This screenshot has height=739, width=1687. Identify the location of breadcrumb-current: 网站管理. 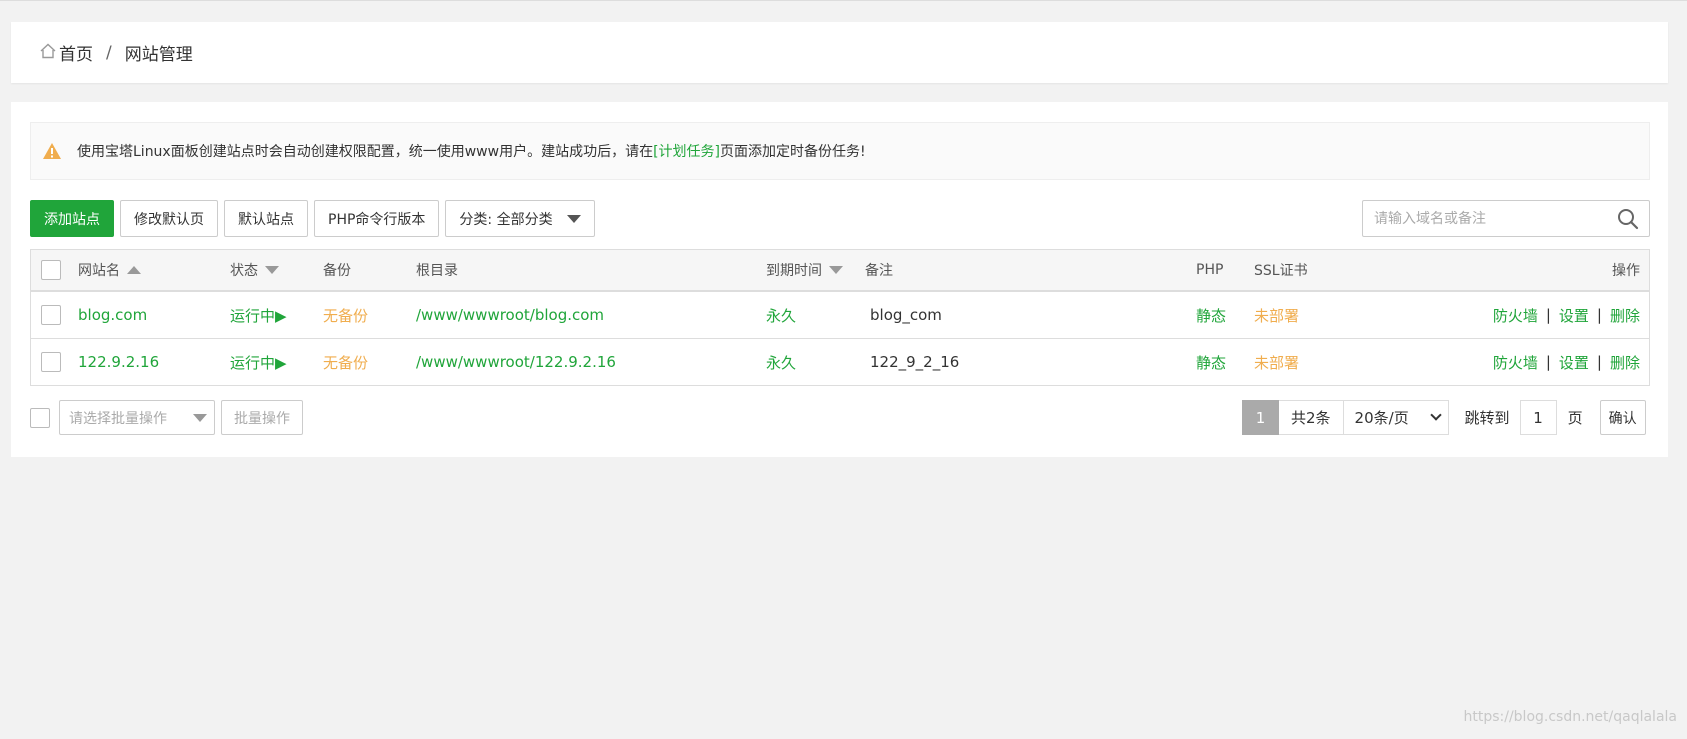
(158, 55).